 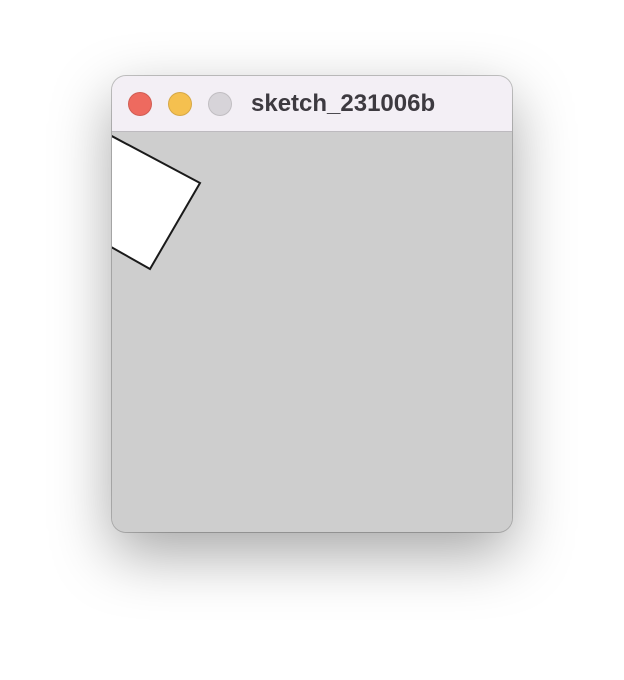 What do you see at coordinates (343, 103) in the screenshot?
I see `window-title: sketch_231006b` at bounding box center [343, 103].